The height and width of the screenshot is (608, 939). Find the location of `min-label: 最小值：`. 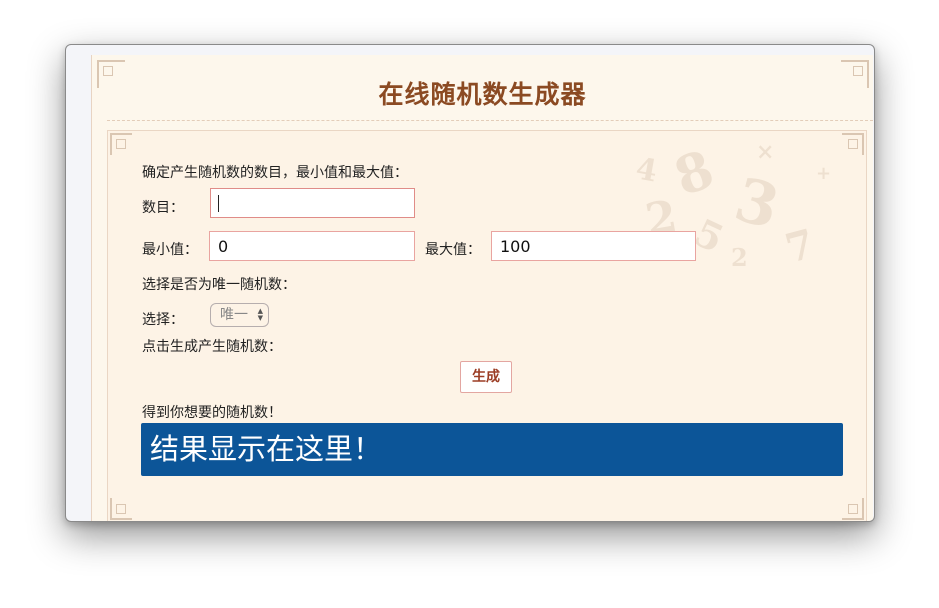

min-label: 最小值： is located at coordinates (170, 250).